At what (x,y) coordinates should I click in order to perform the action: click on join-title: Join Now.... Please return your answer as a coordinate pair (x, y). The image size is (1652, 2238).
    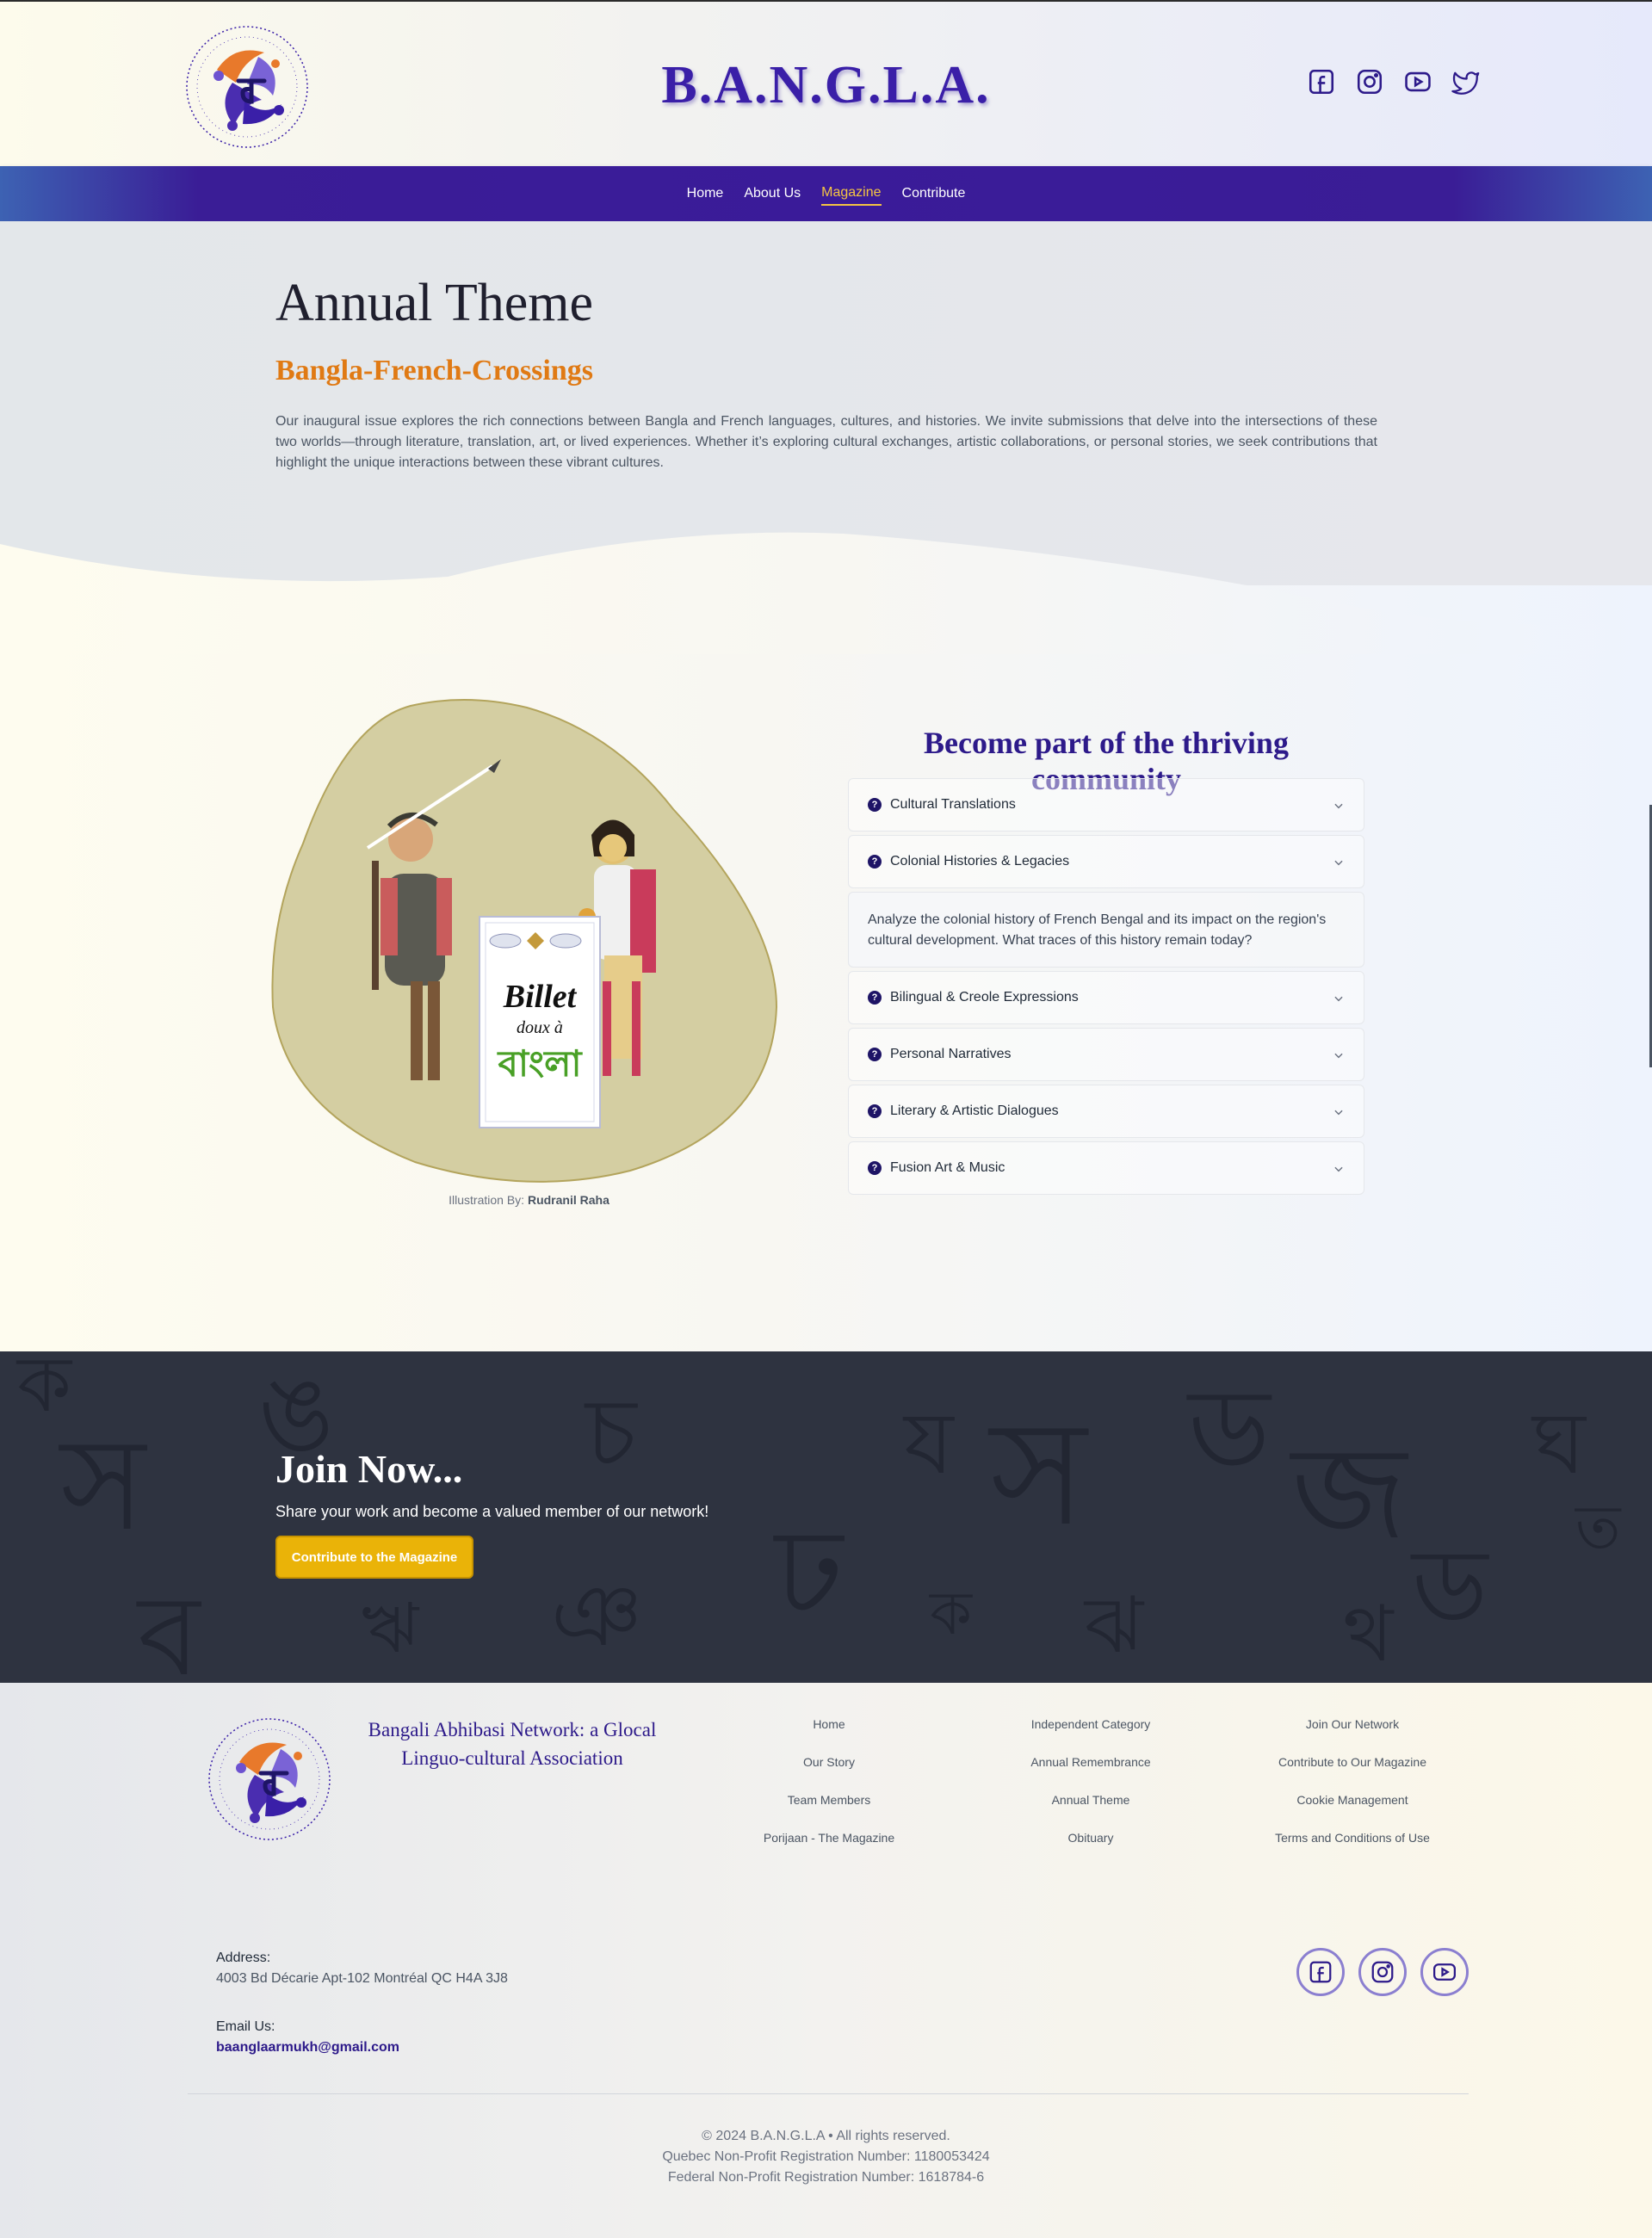
    Looking at the image, I should click on (369, 1469).